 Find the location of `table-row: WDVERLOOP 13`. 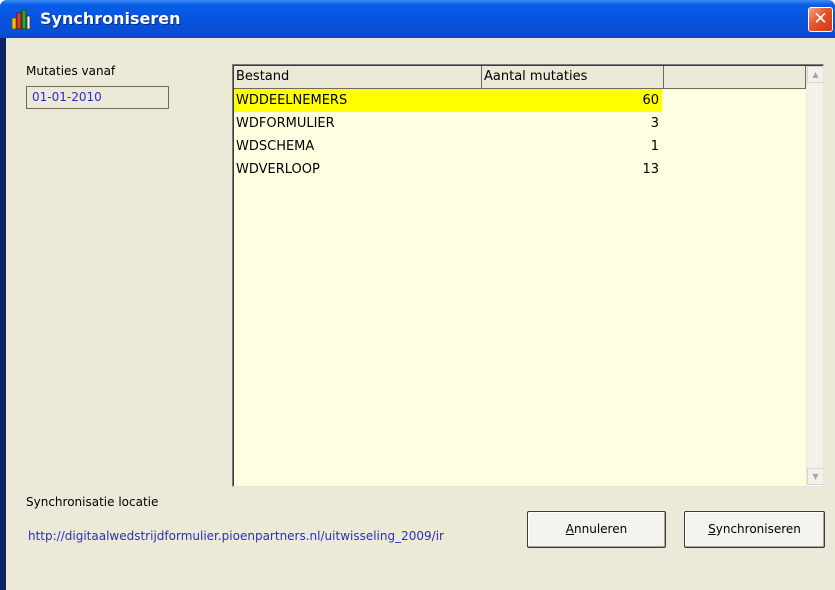

table-row: WDVERLOOP 13 is located at coordinates (448, 169).